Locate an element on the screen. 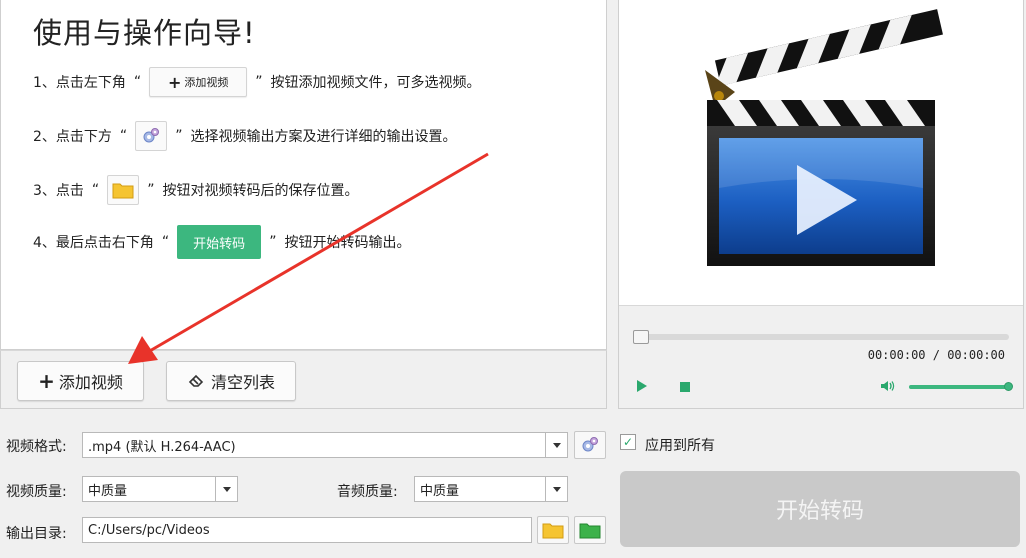 The width and height of the screenshot is (1026, 558). guide-step-2: 2、点击下方 “ ” 选择视频输出方案及进行详细的输出设置。 is located at coordinates (244, 136).